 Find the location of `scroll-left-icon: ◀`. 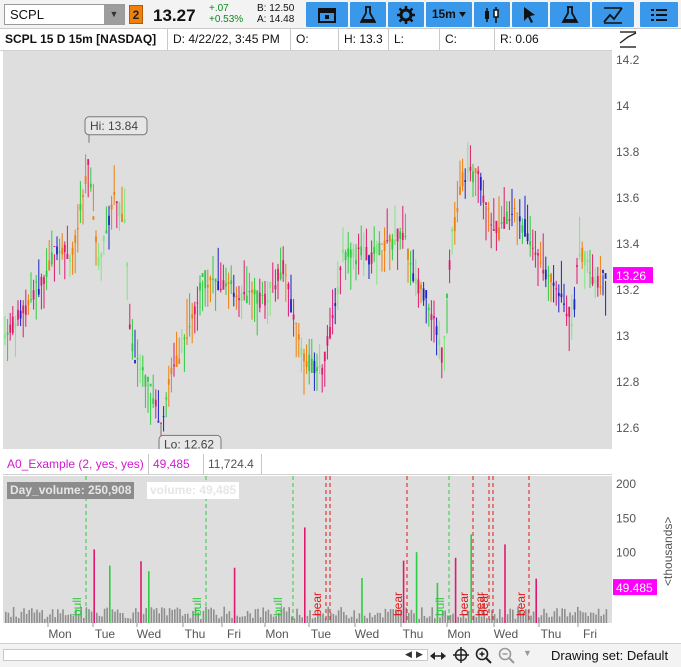

scroll-left-icon: ◀ is located at coordinates (408, 654).